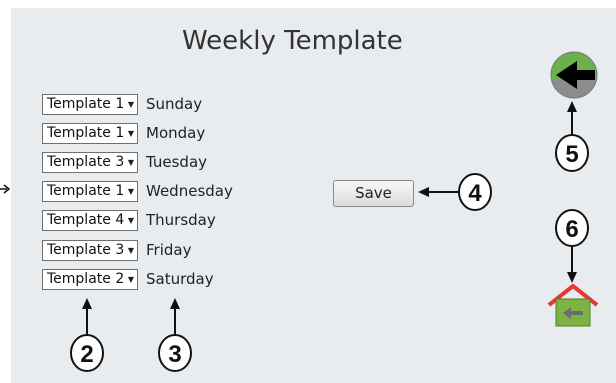 This screenshot has width=616, height=383. Describe the element at coordinates (175, 335) in the screenshot. I see `callout-3: 3` at that location.